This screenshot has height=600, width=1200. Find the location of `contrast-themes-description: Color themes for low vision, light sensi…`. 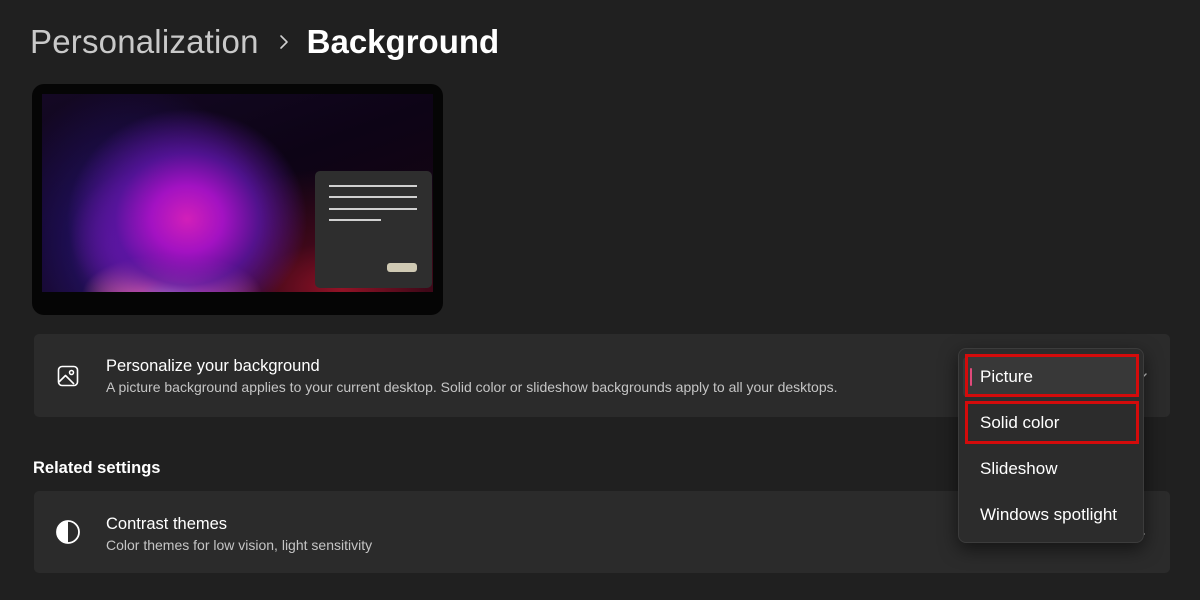

contrast-themes-description: Color themes for low vision, light sensi… is located at coordinates (239, 545).